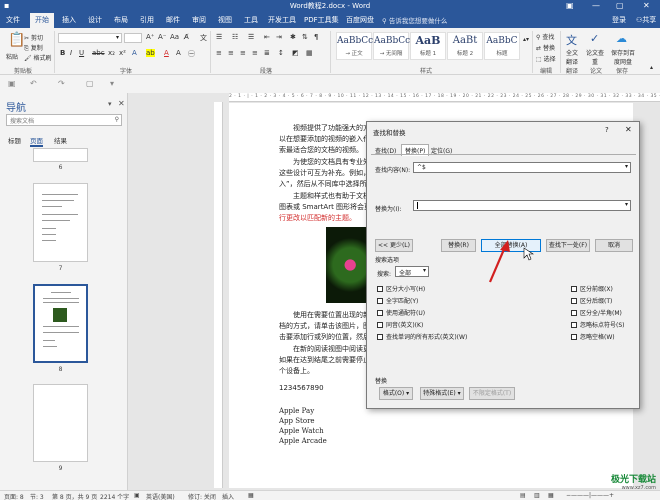 The width and height of the screenshot is (660, 500). Describe the element at coordinates (218, 295) in the screenshot. I see `vertical-ruler` at that location.